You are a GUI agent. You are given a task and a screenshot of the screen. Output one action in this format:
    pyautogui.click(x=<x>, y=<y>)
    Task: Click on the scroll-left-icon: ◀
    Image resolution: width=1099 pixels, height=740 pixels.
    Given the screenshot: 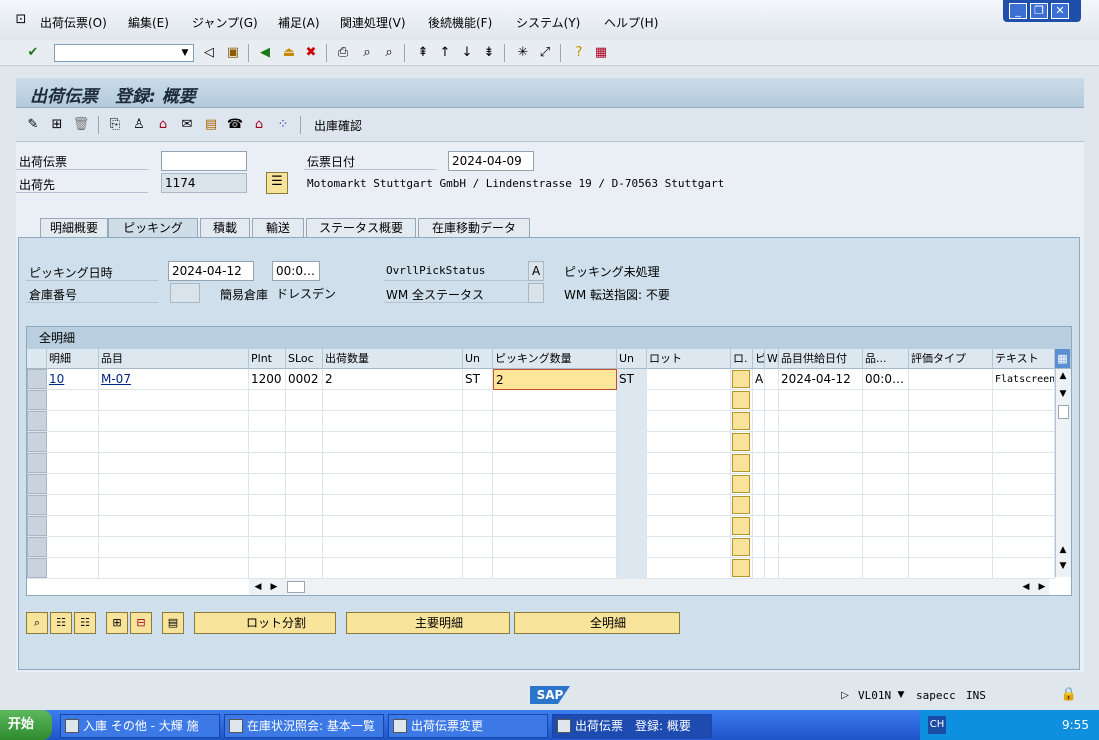 What is the action you would take?
    pyautogui.click(x=258, y=587)
    